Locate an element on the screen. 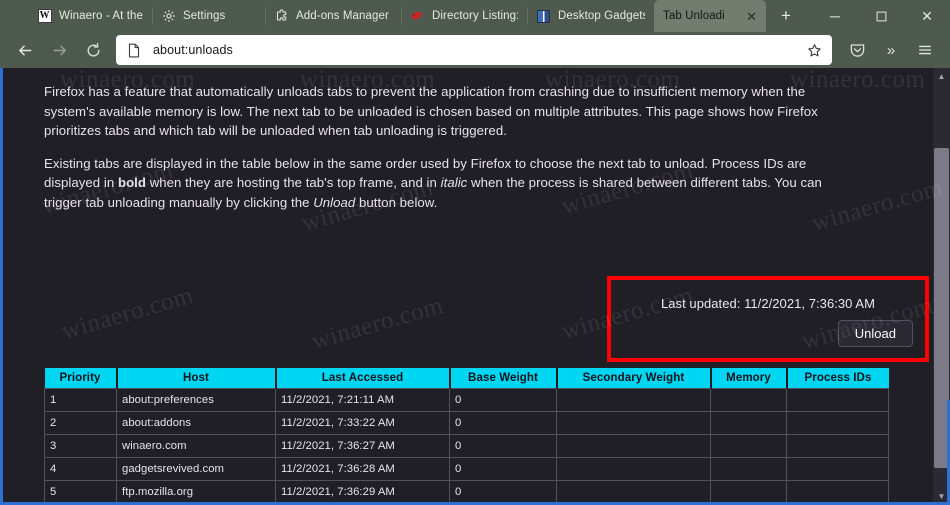 The image size is (950, 505). hamburger-menu-icon is located at coordinates (925, 50).